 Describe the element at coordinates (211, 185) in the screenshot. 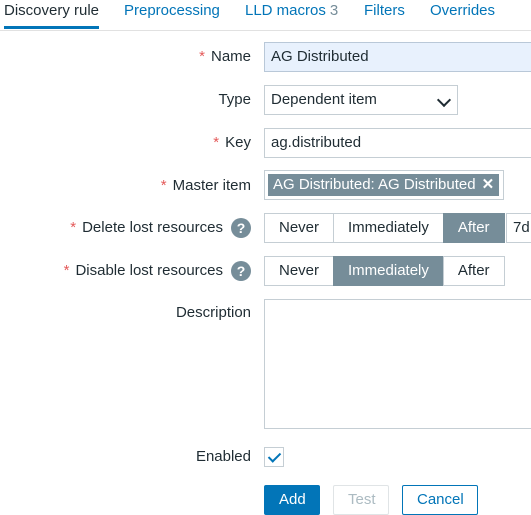

I see `master-item-label-text: Master item` at that location.